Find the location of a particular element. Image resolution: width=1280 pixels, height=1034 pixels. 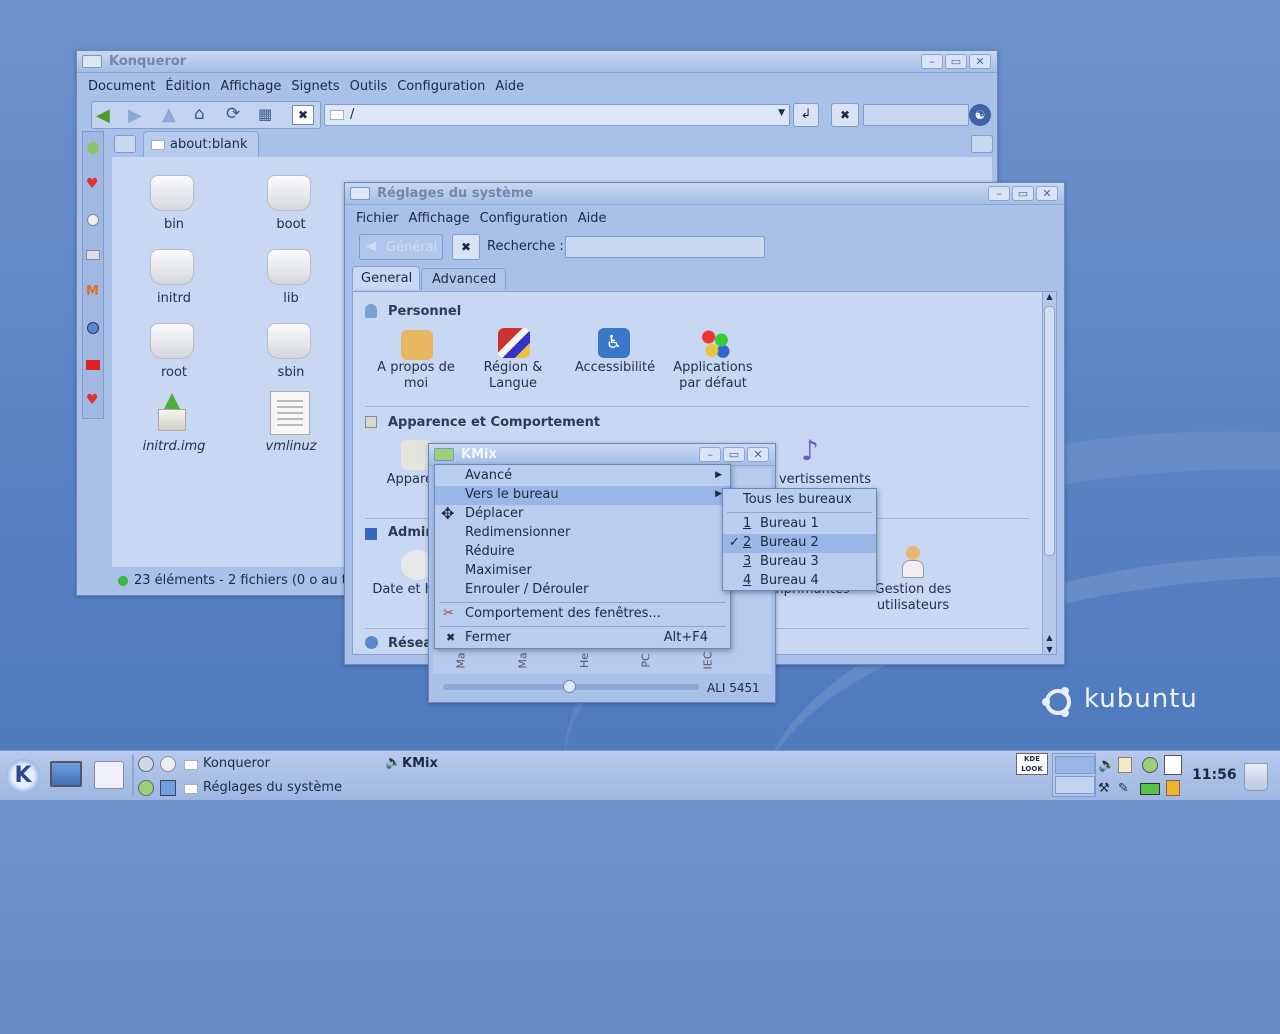

scroll-down-arrow: ▼ is located at coordinates (1049, 649).